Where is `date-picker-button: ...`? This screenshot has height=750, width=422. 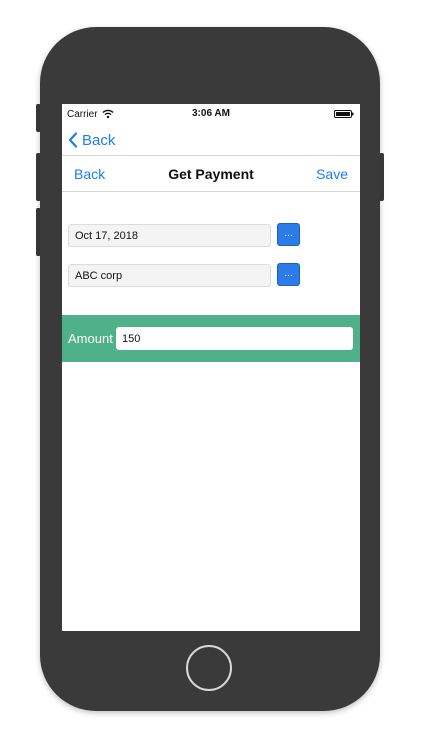 date-picker-button: ... is located at coordinates (288, 234).